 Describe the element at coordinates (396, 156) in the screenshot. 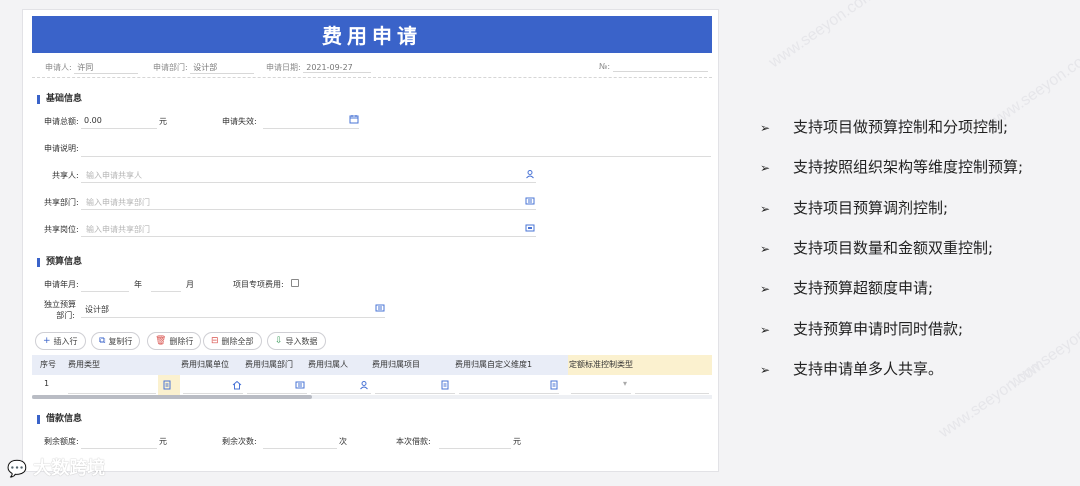

I see `description-input` at that location.